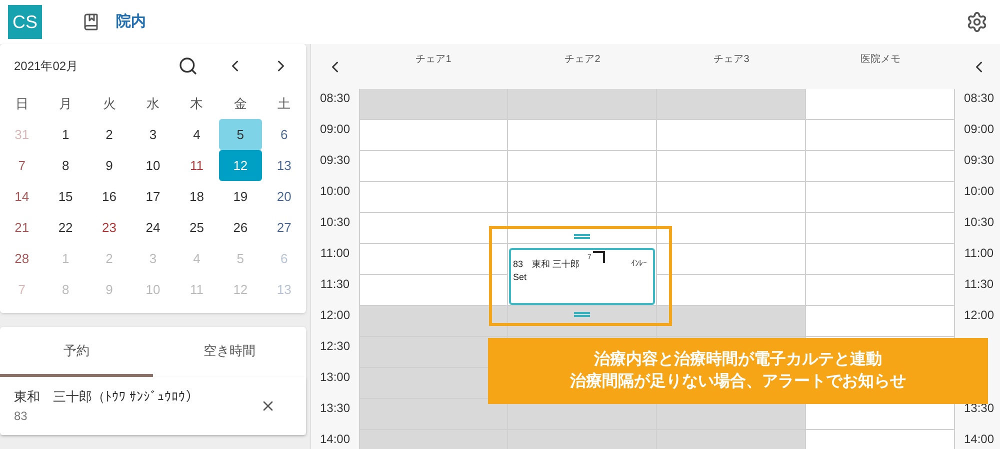  Describe the element at coordinates (582, 236) in the screenshot. I see `drag-handle-icon` at that location.